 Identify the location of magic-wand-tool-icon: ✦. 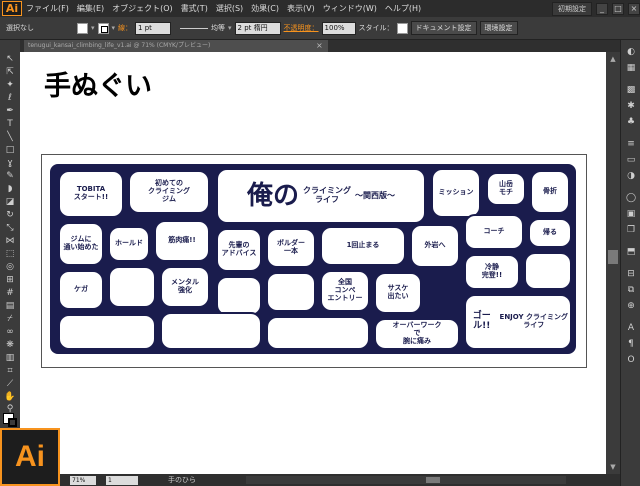
(10, 85).